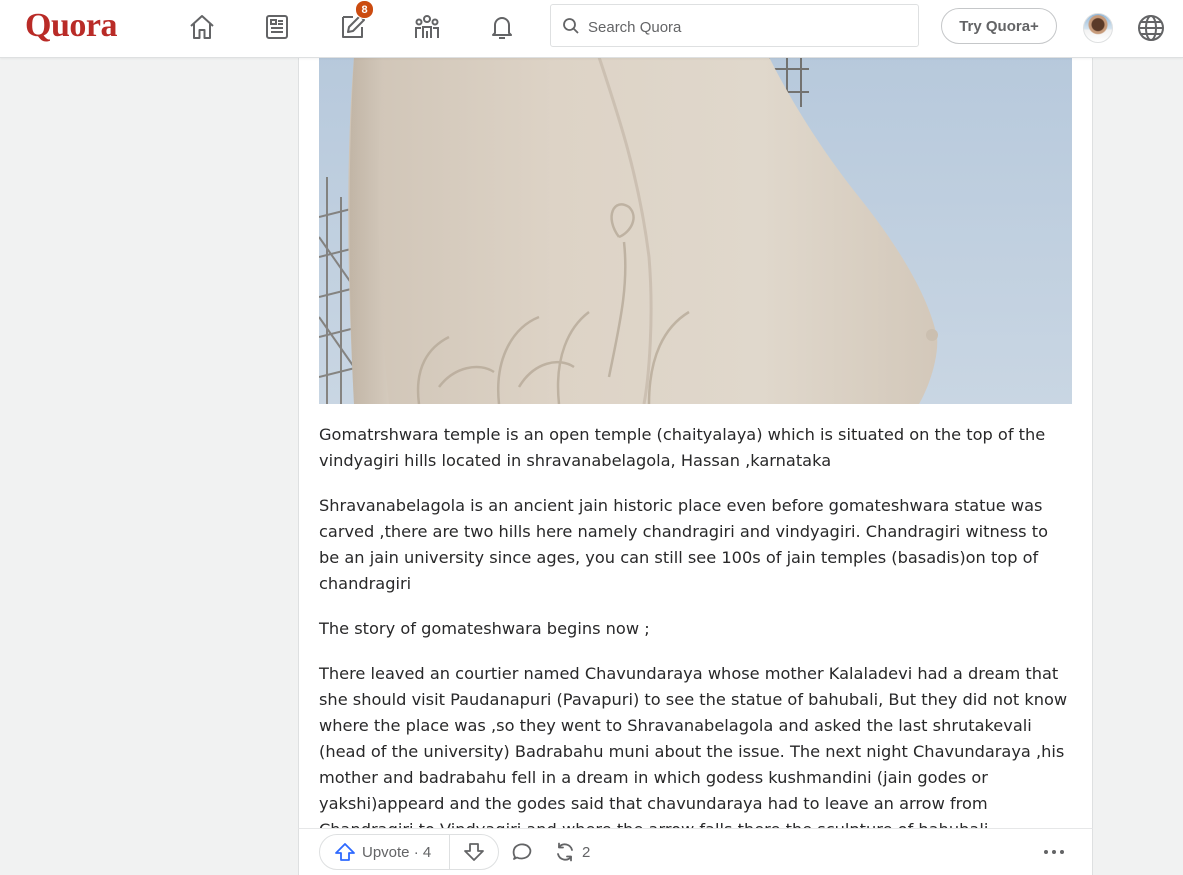  I want to click on language-button, so click(1151, 28).